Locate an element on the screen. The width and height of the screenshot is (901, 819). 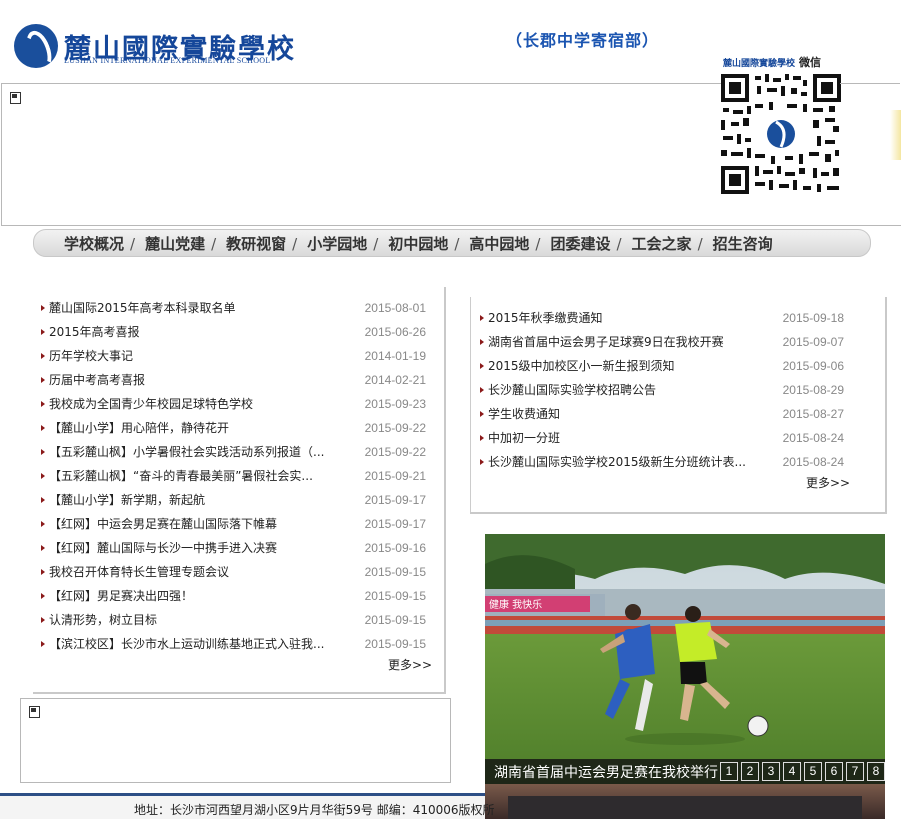
slideshow-page-button: 4 is located at coordinates (792, 771).